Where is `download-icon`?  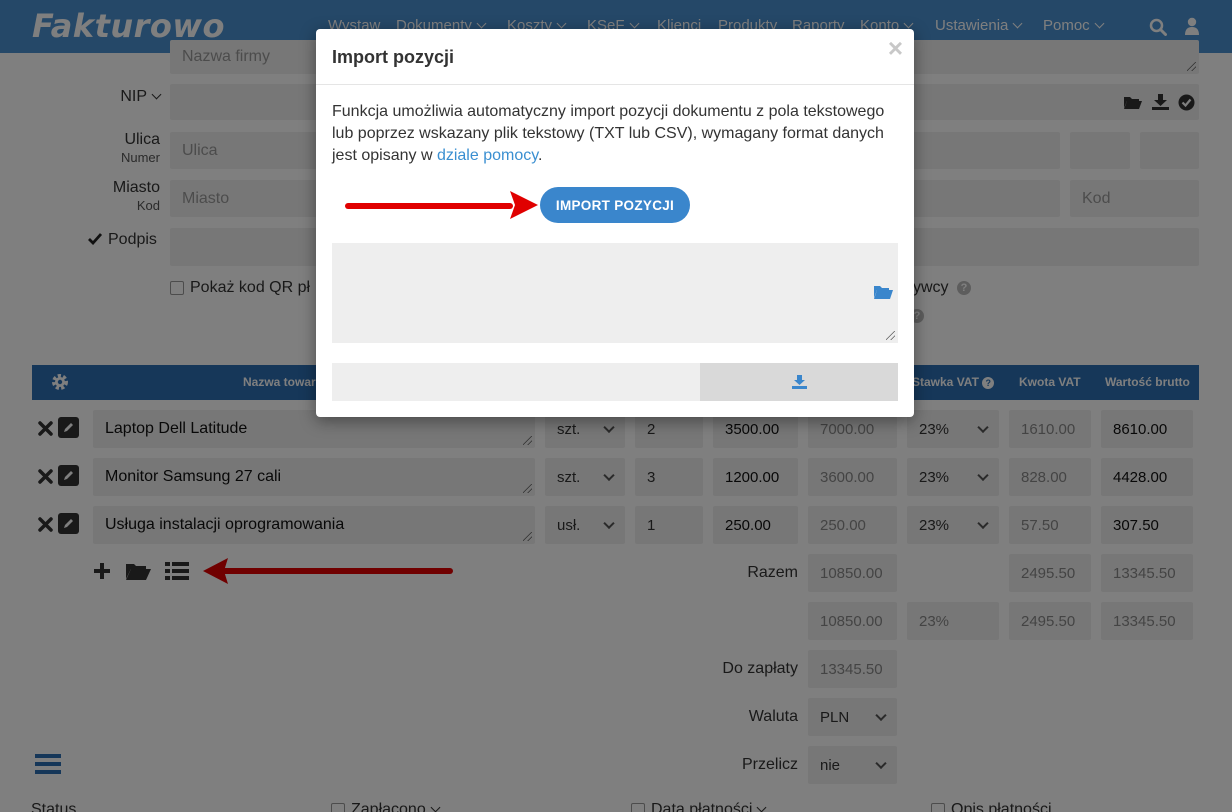 download-icon is located at coordinates (799, 382).